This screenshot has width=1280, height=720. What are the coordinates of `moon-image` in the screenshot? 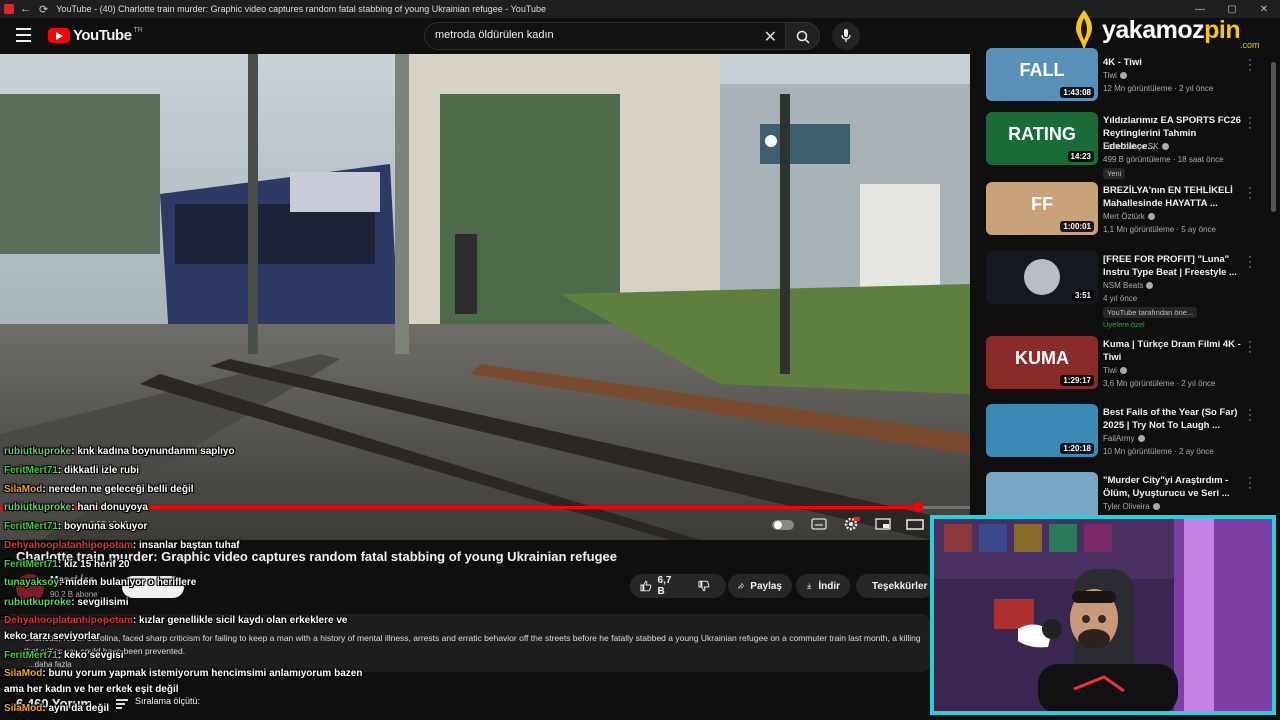 It's located at (1042, 277).